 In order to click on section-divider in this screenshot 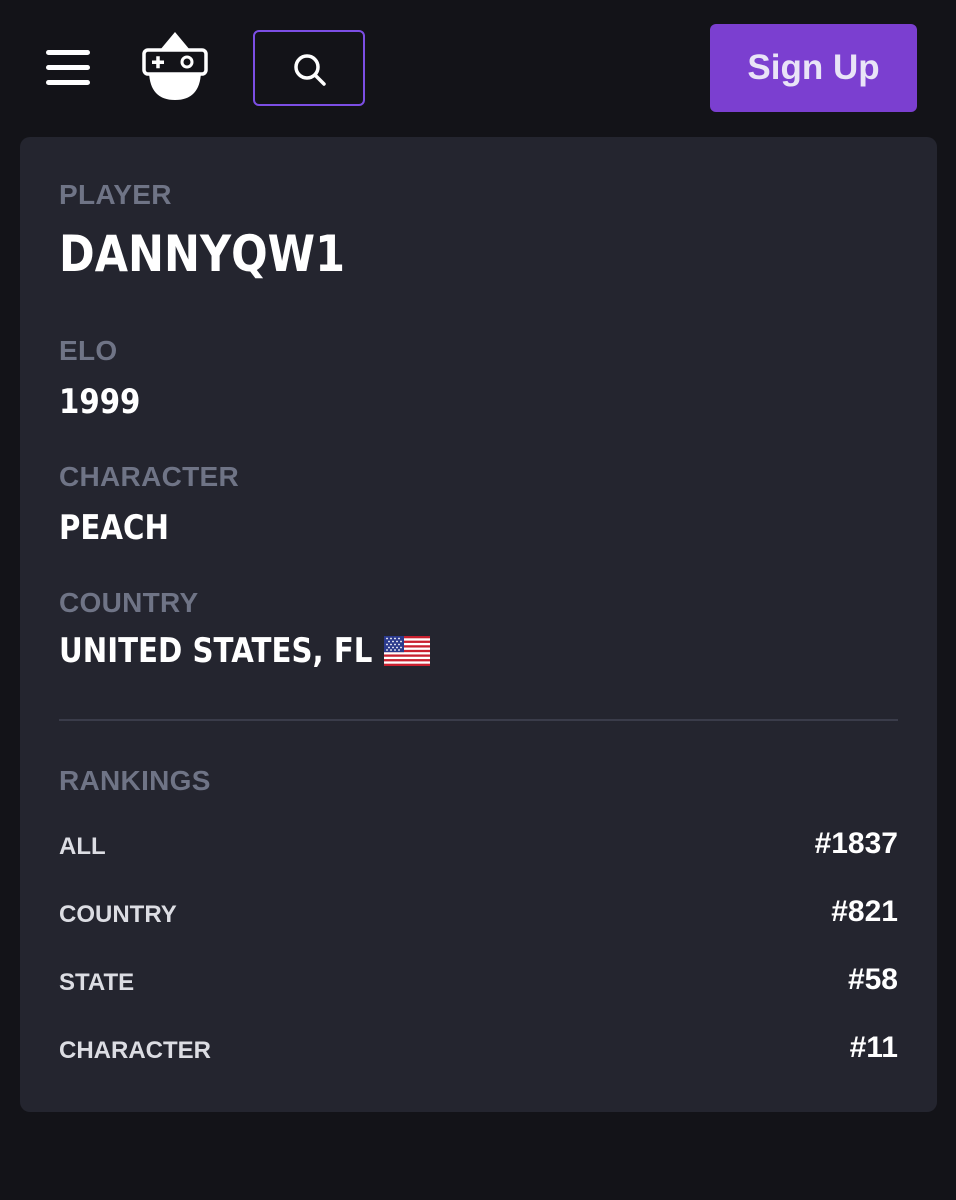, I will do `click(478, 720)`.